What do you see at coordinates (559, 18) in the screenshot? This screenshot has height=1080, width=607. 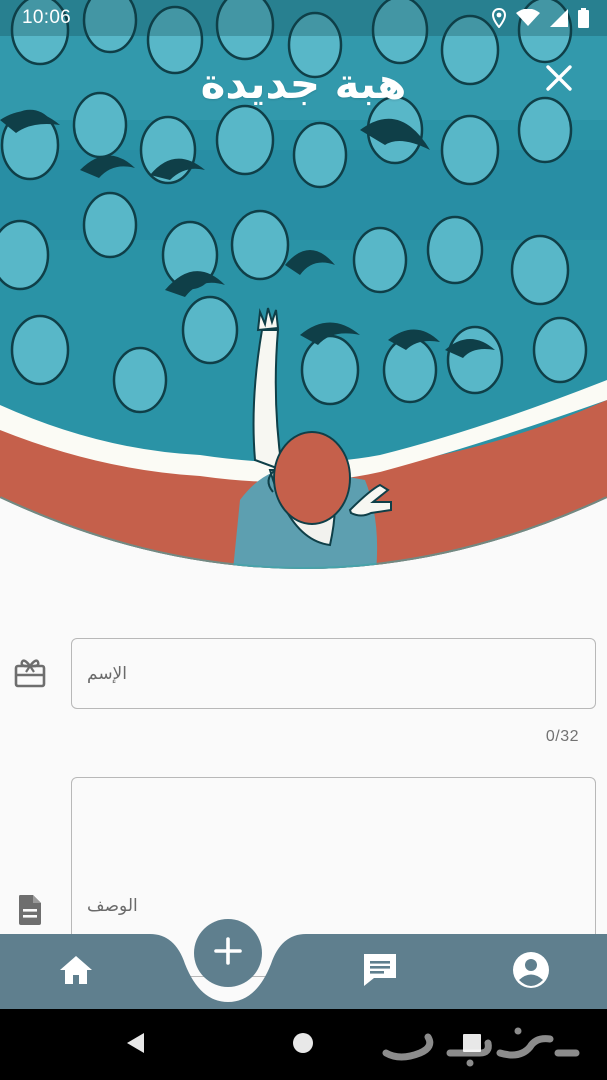 I see `signal-icon` at bounding box center [559, 18].